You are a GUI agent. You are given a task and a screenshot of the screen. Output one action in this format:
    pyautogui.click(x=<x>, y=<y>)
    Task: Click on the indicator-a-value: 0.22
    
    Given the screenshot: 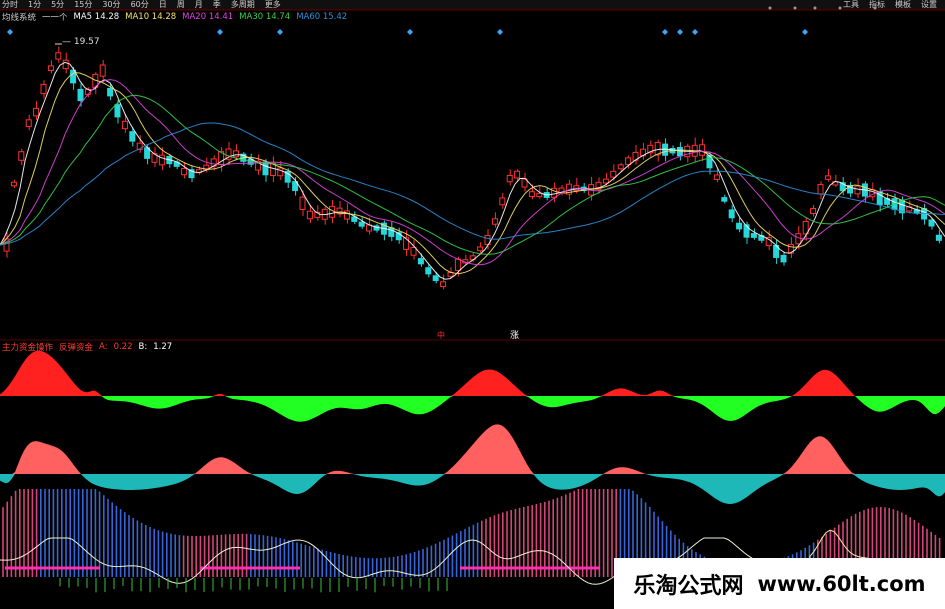 What is the action you would take?
    pyautogui.click(x=123, y=347)
    